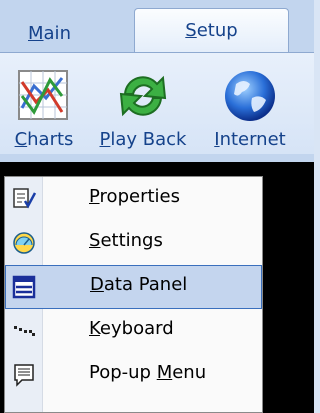 This screenshot has width=320, height=413. I want to click on refresh-icon, so click(143, 96).